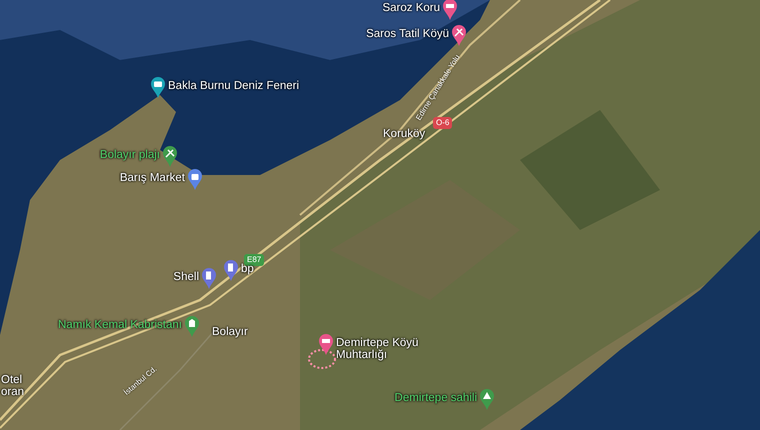 The height and width of the screenshot is (430, 760). I want to click on route-shield: O-6, so click(442, 123).